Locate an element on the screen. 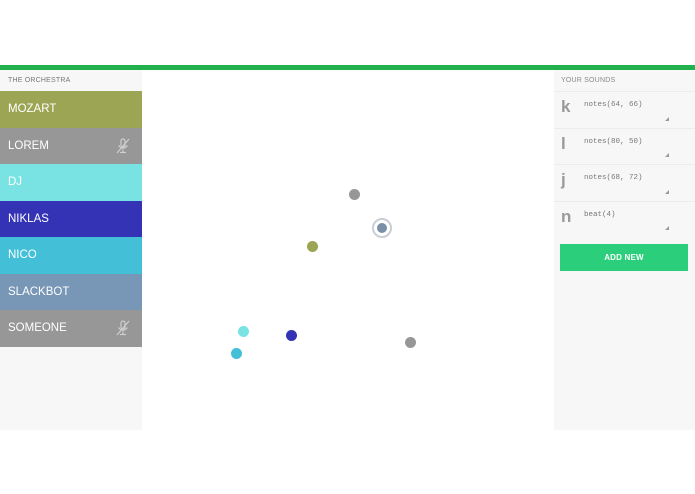  sound-item: k notes(64, 66) is located at coordinates (624, 109).